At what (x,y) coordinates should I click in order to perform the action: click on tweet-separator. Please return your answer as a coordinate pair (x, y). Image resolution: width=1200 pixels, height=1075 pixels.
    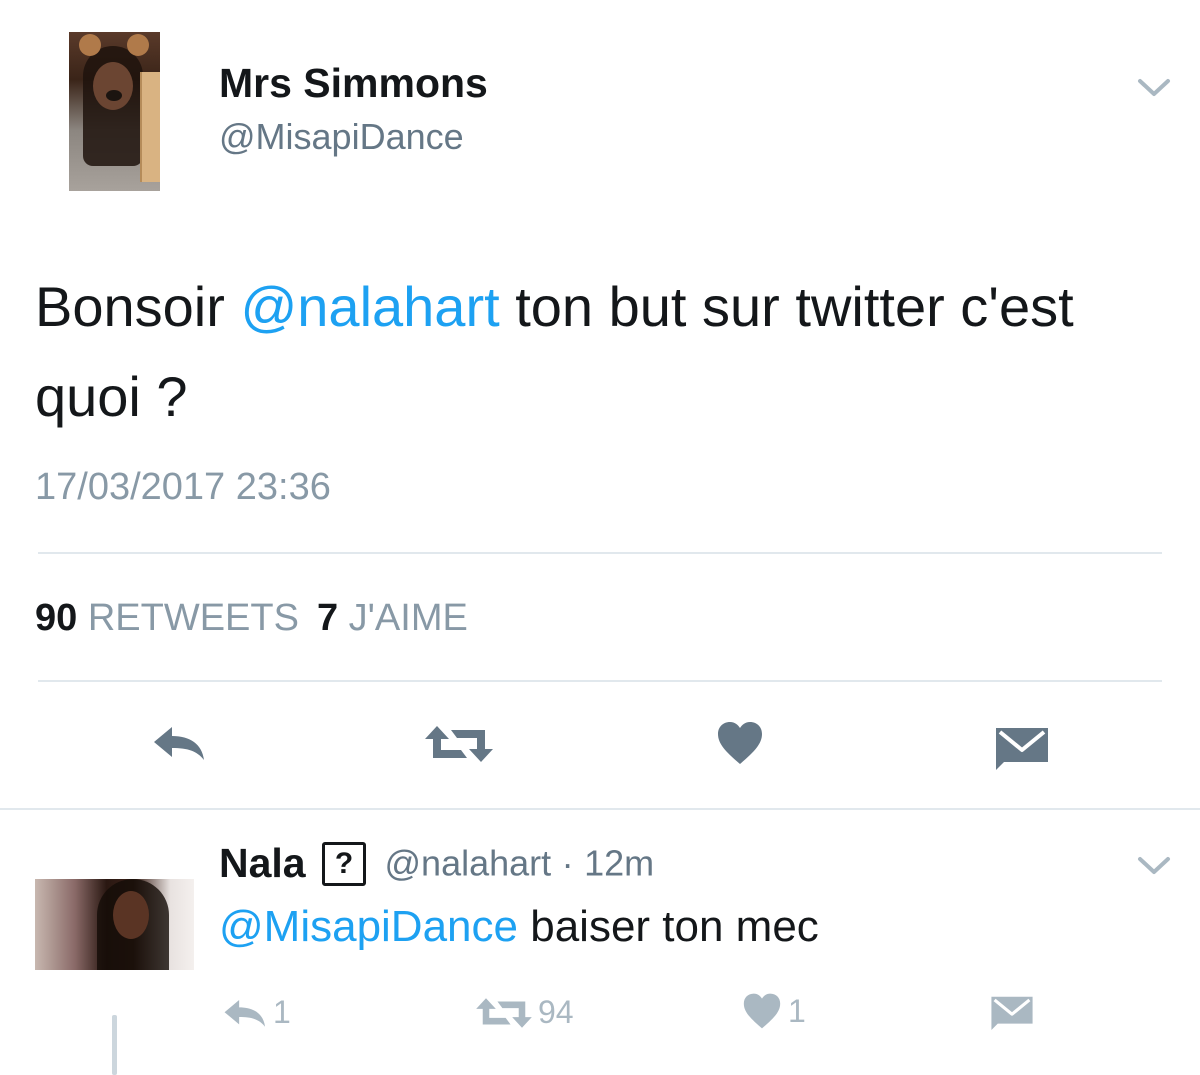
    Looking at the image, I should click on (600, 809).